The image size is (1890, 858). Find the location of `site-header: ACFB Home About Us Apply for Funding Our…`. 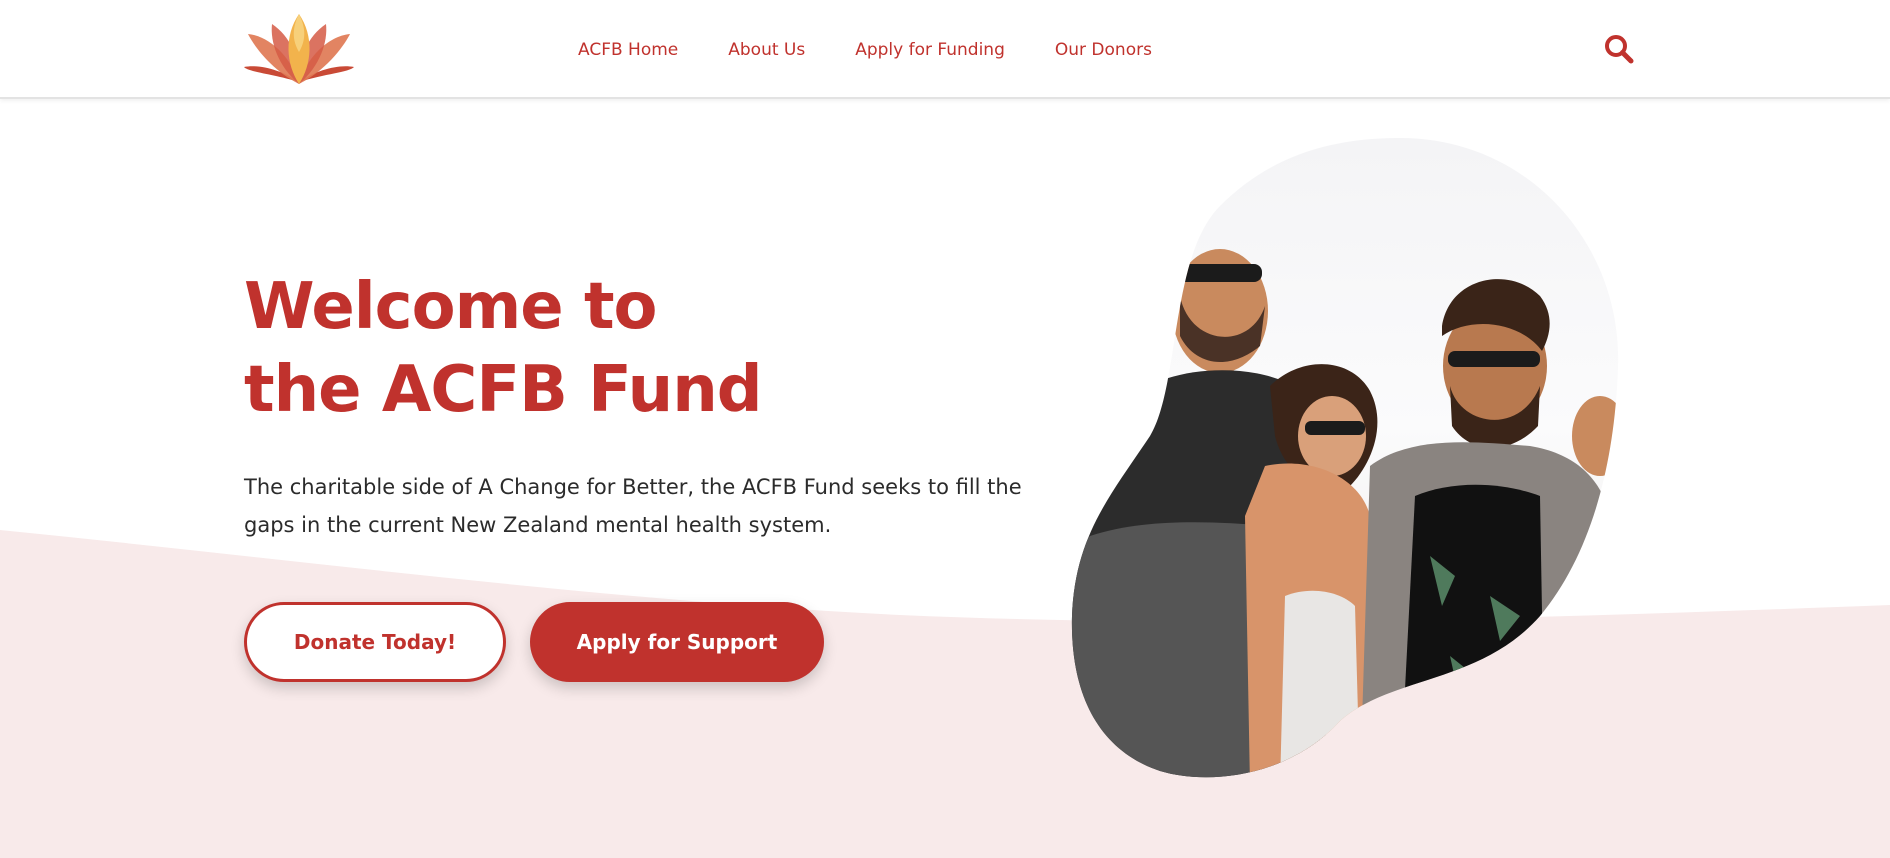

site-header: ACFB Home About Us Apply for Funding Our… is located at coordinates (945, 49).